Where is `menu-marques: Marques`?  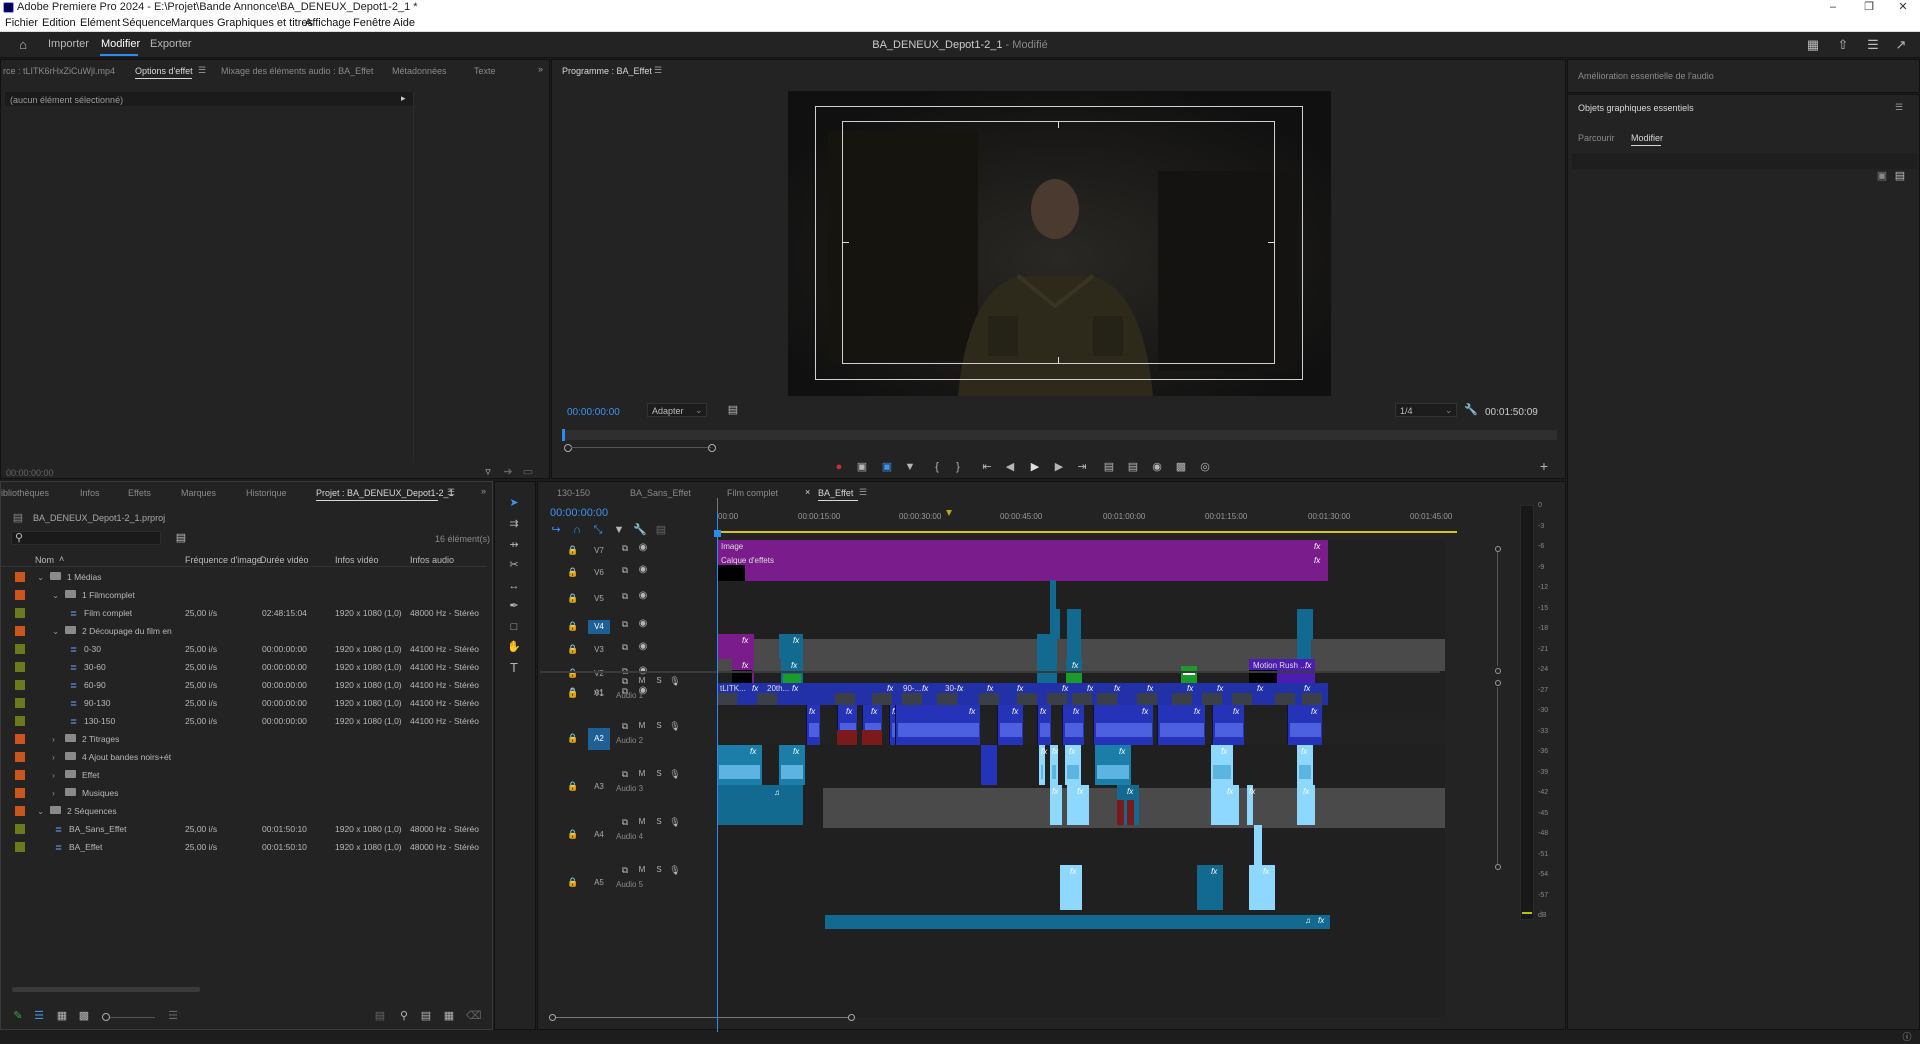 menu-marques: Marques is located at coordinates (192, 23).